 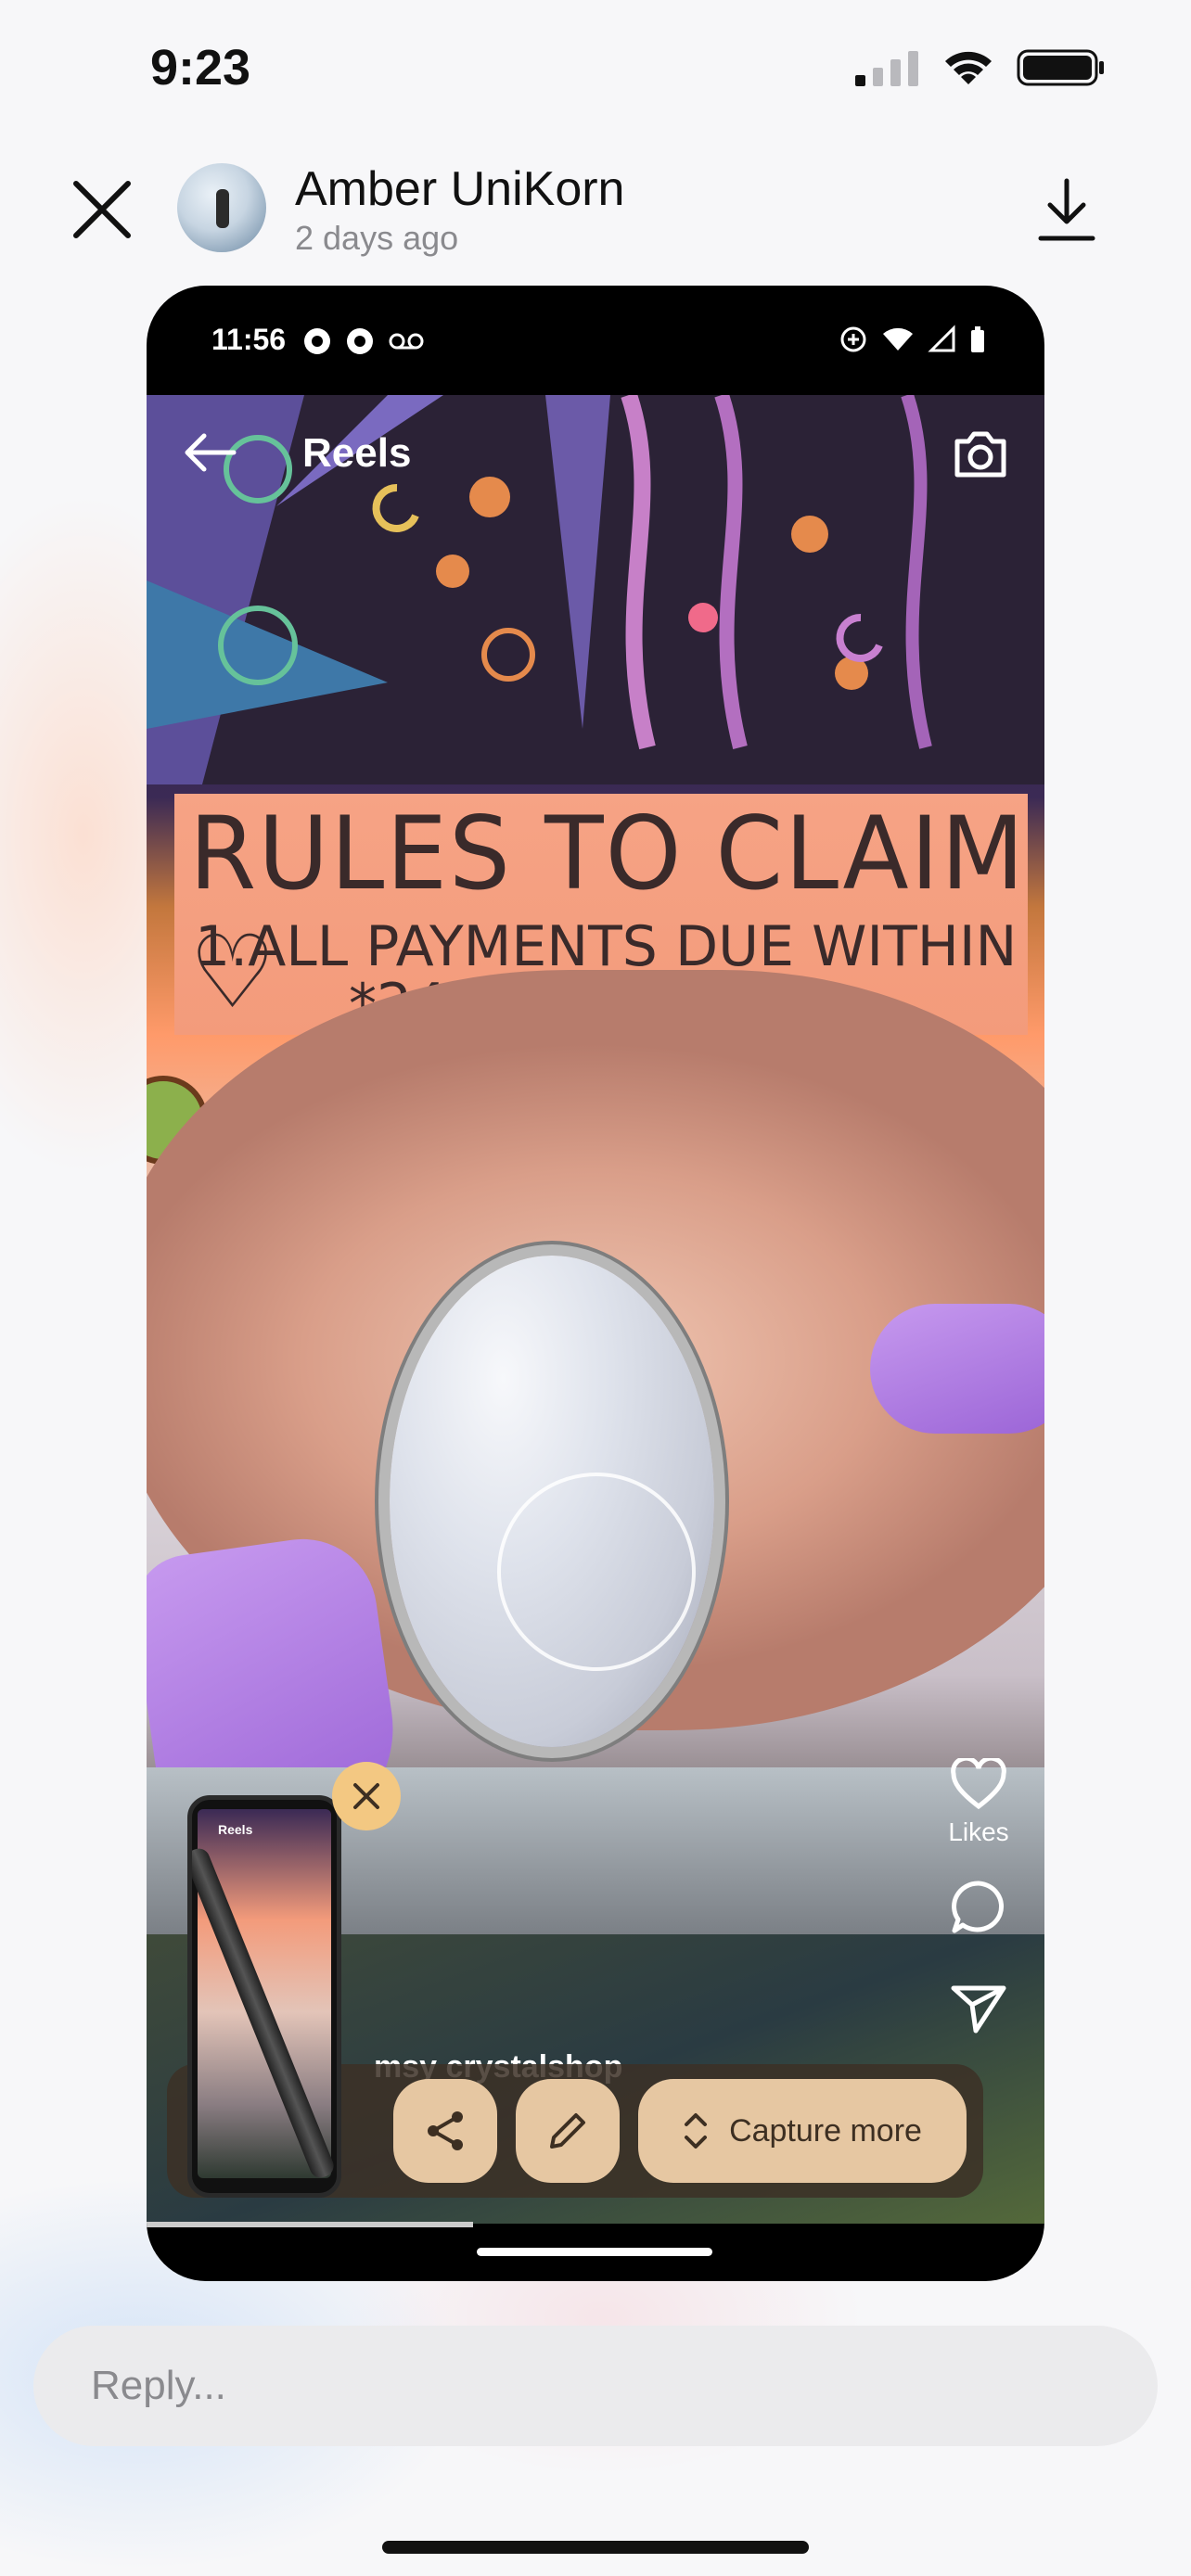 I want to click on screenshot-system-icons, so click(x=913, y=339).